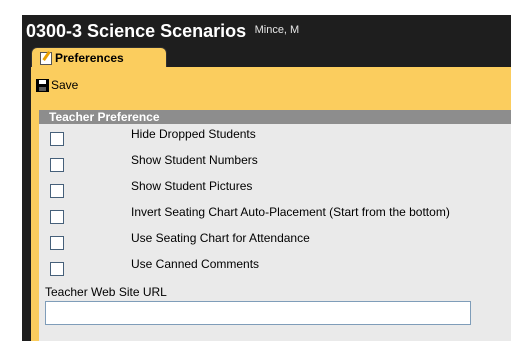  Describe the element at coordinates (65, 85) in the screenshot. I see `save-label: Save` at that location.